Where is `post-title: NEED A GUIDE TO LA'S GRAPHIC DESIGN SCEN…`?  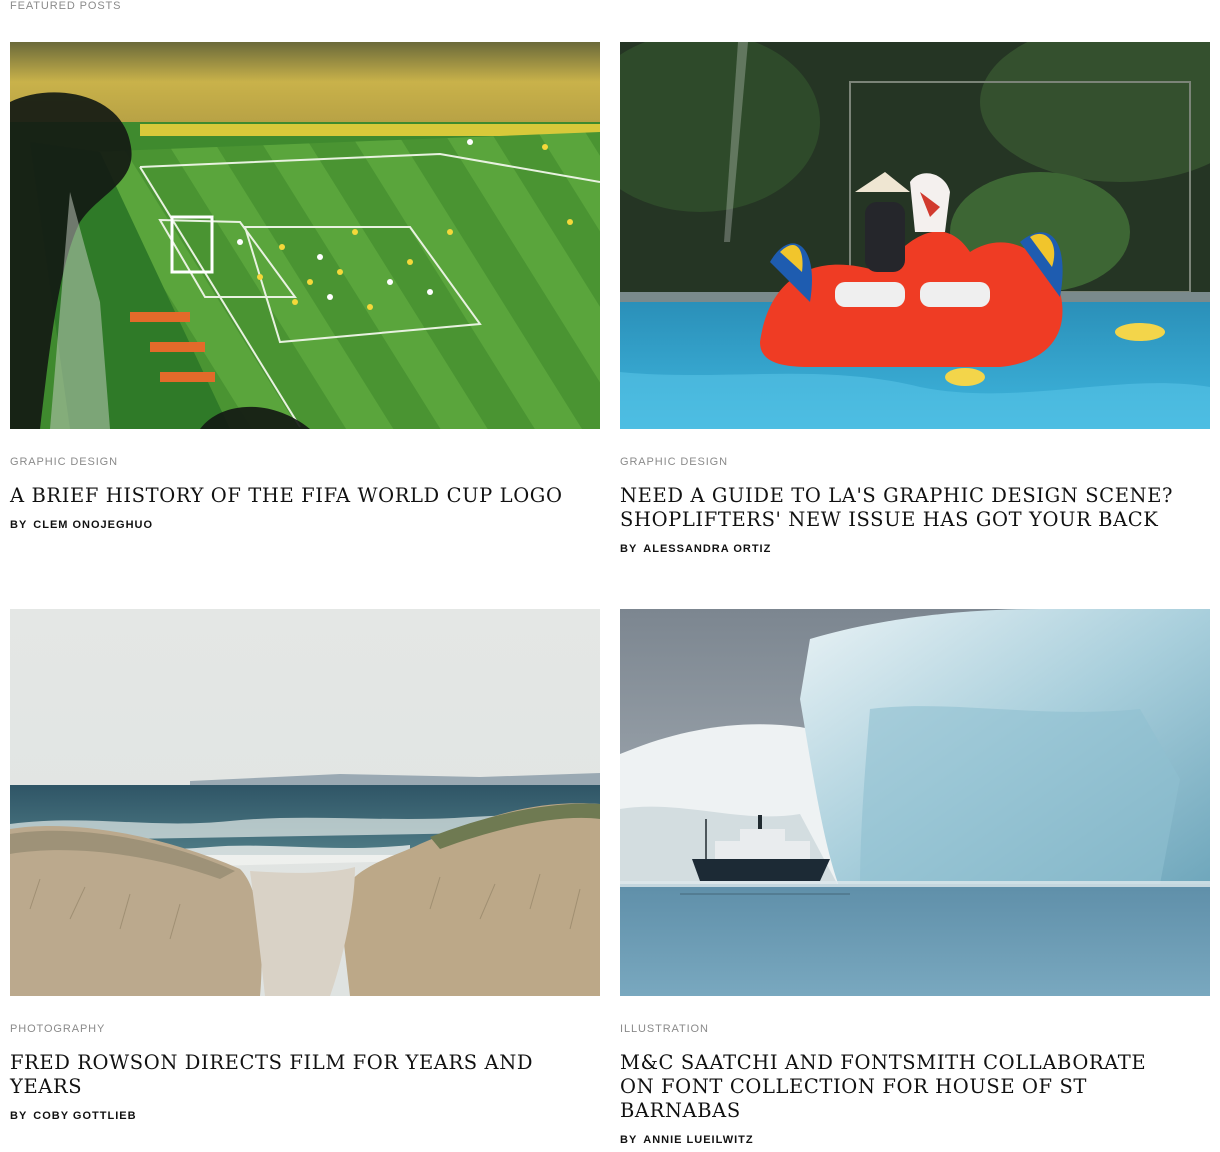 post-title: NEED A GUIDE TO LA'S GRAPHIC DESIGN SCEN… is located at coordinates (900, 508).